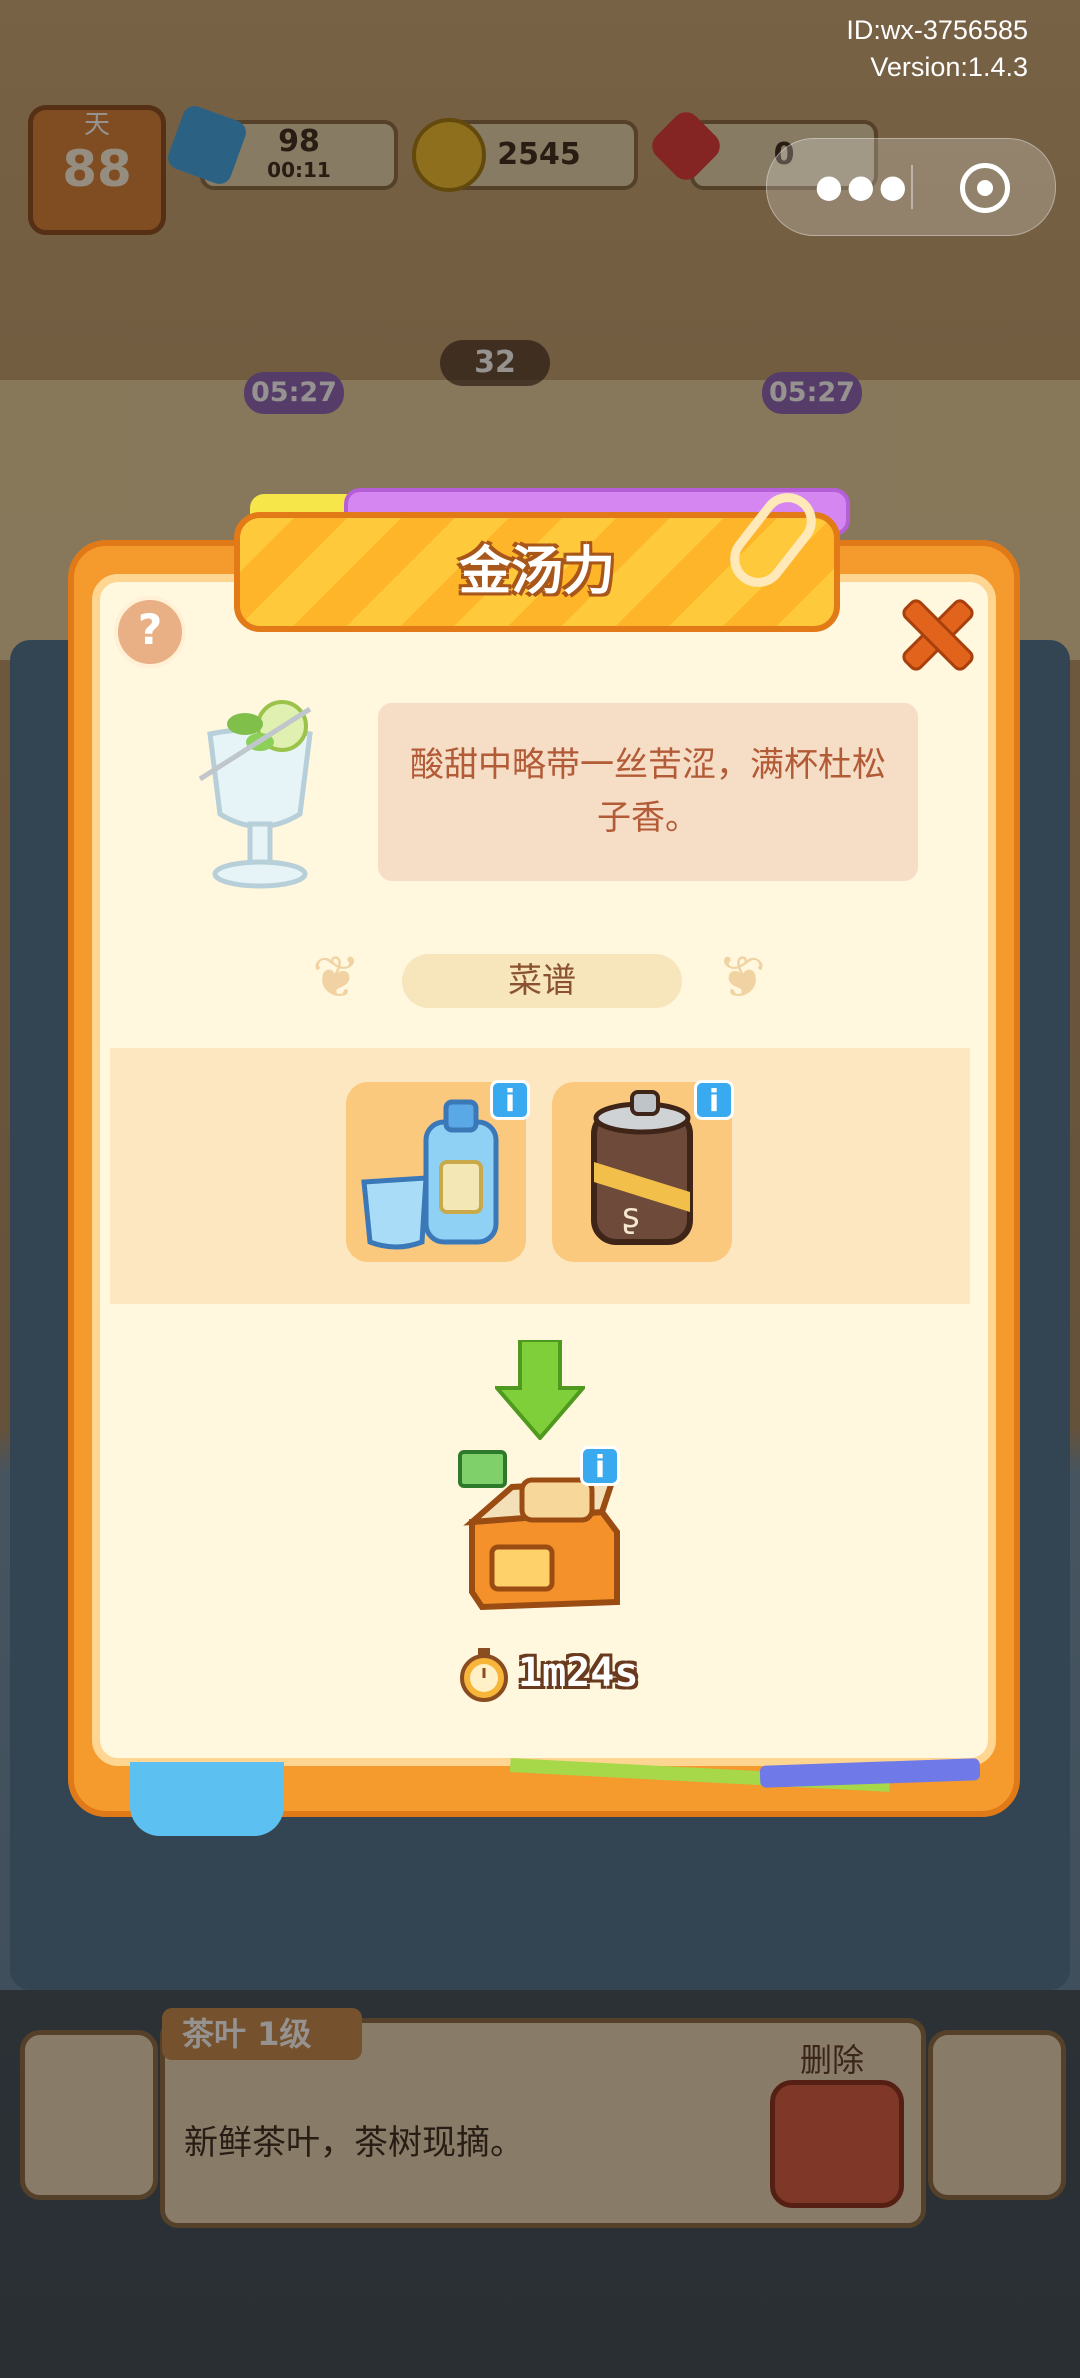 This screenshot has width=1080, height=2378. I want to click on info-badge-gin: i, so click(510, 1100).